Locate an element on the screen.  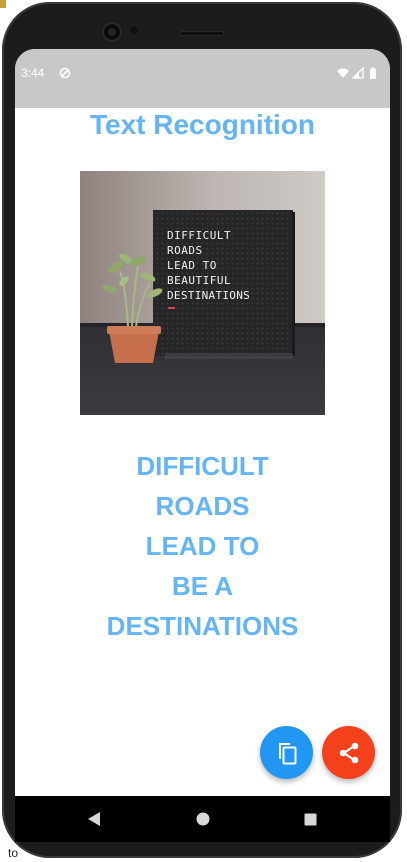
status-bar: 3:44 is located at coordinates (202, 78).